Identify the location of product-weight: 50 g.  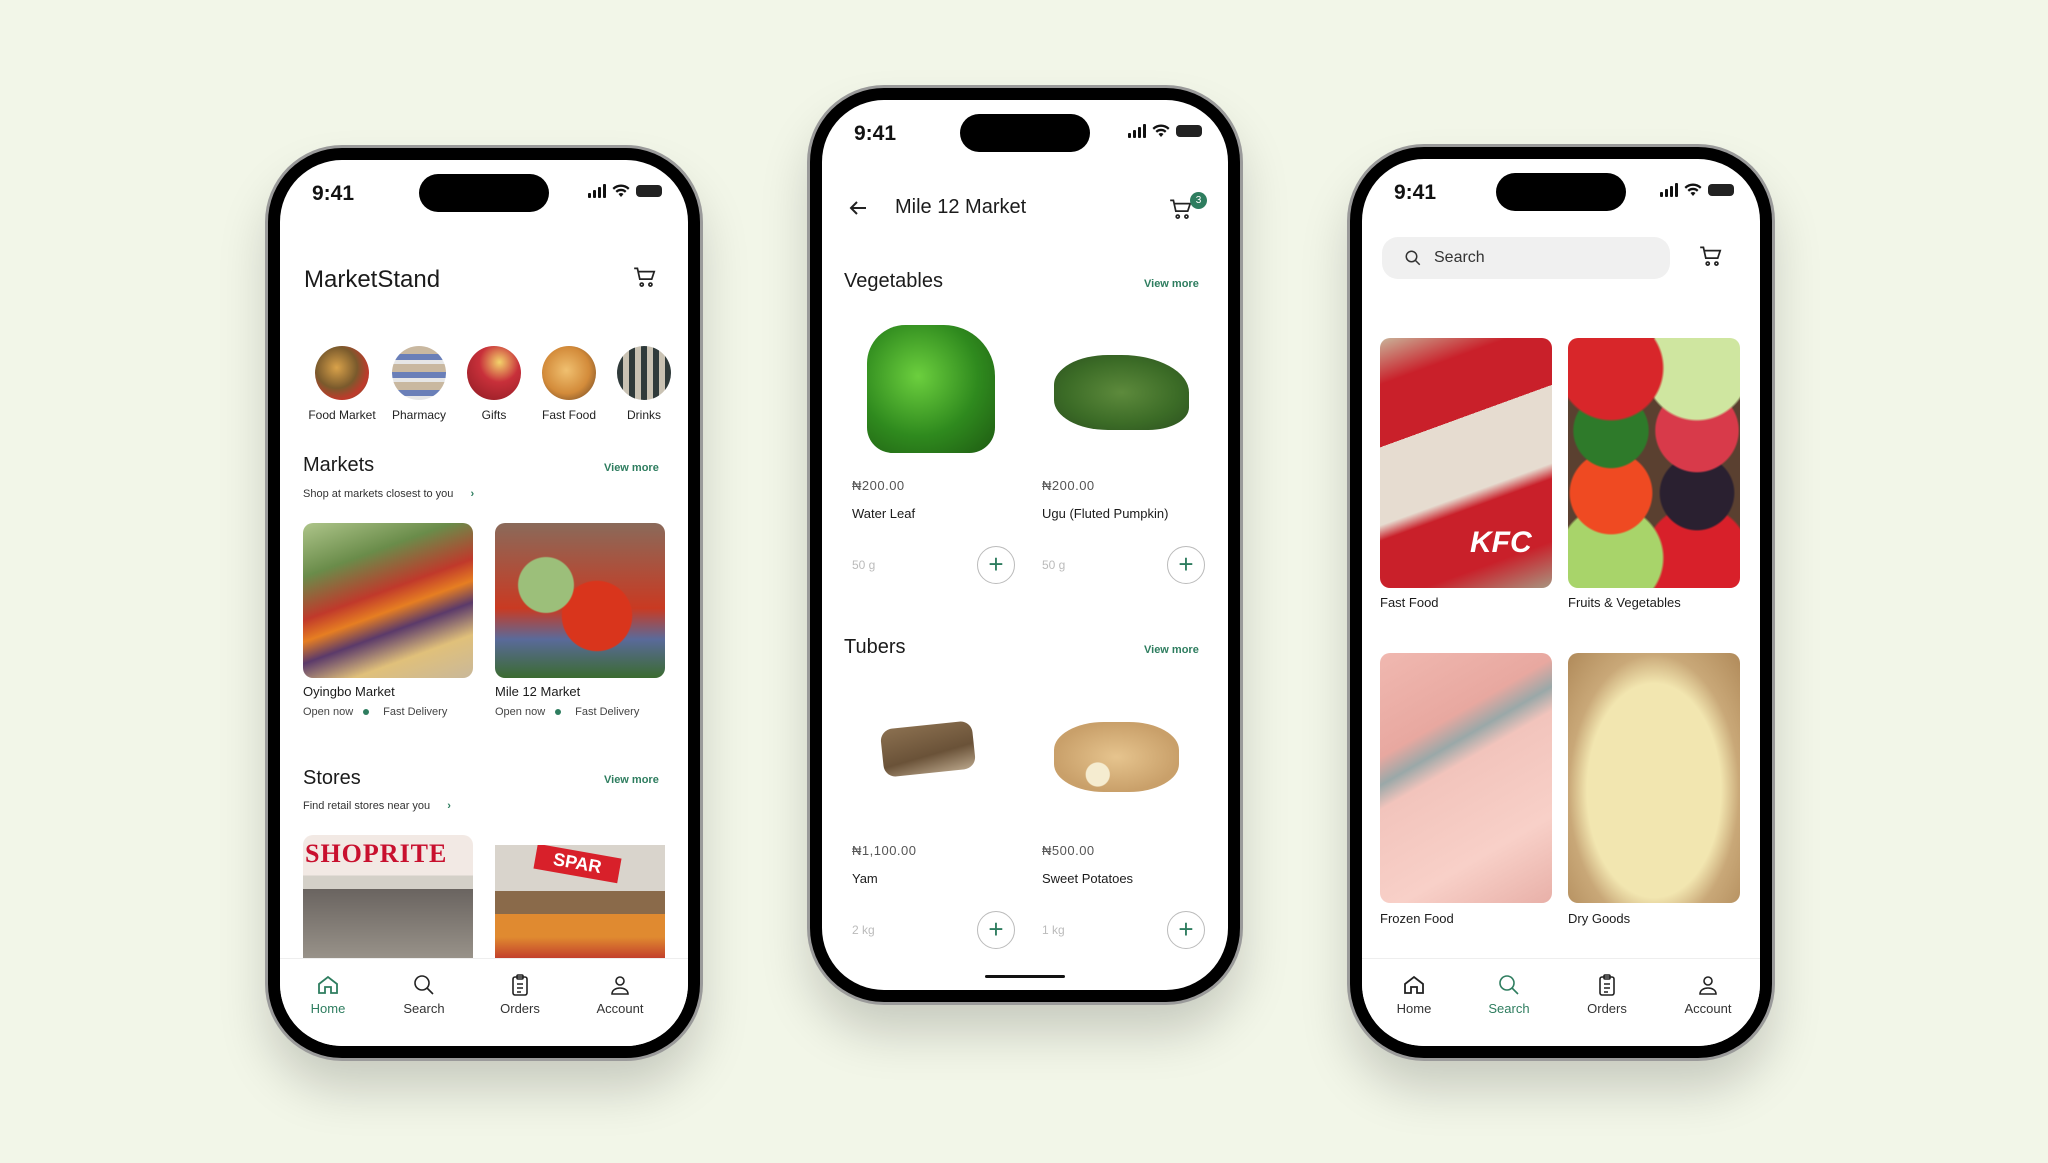
(1054, 565).